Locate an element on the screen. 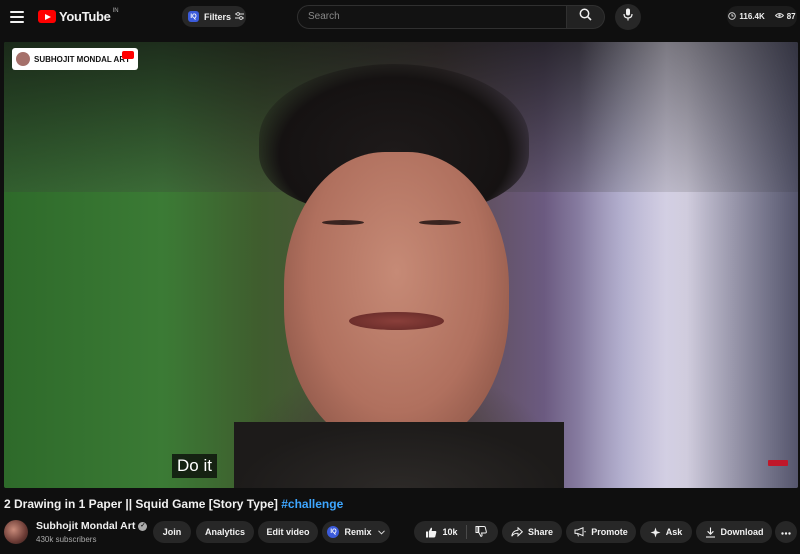 This screenshot has height=554, width=800. download-label: Download is located at coordinates (742, 532).